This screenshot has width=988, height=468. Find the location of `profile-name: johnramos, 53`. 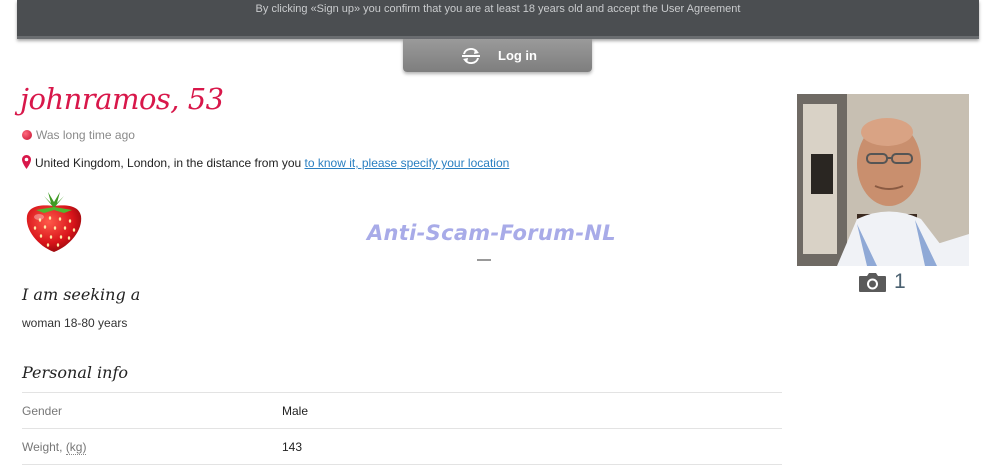

profile-name: johnramos, 53 is located at coordinates (122, 99).